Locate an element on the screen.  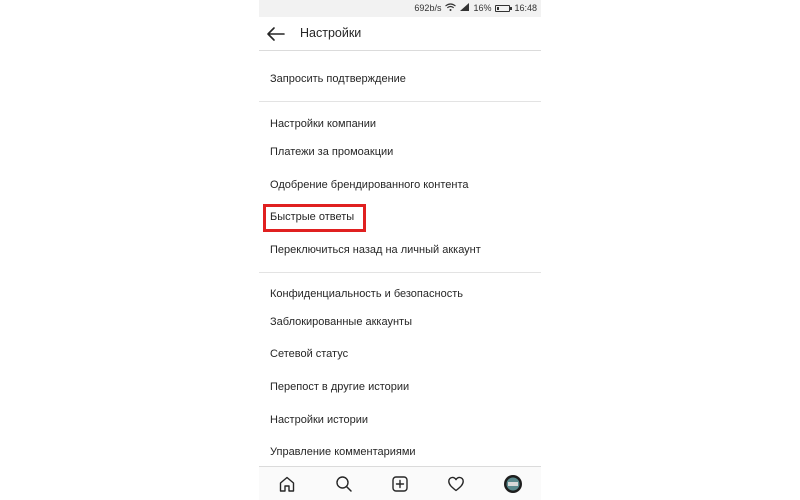
settings-item-request-verification: Запросить подтверждение is located at coordinates (338, 79).